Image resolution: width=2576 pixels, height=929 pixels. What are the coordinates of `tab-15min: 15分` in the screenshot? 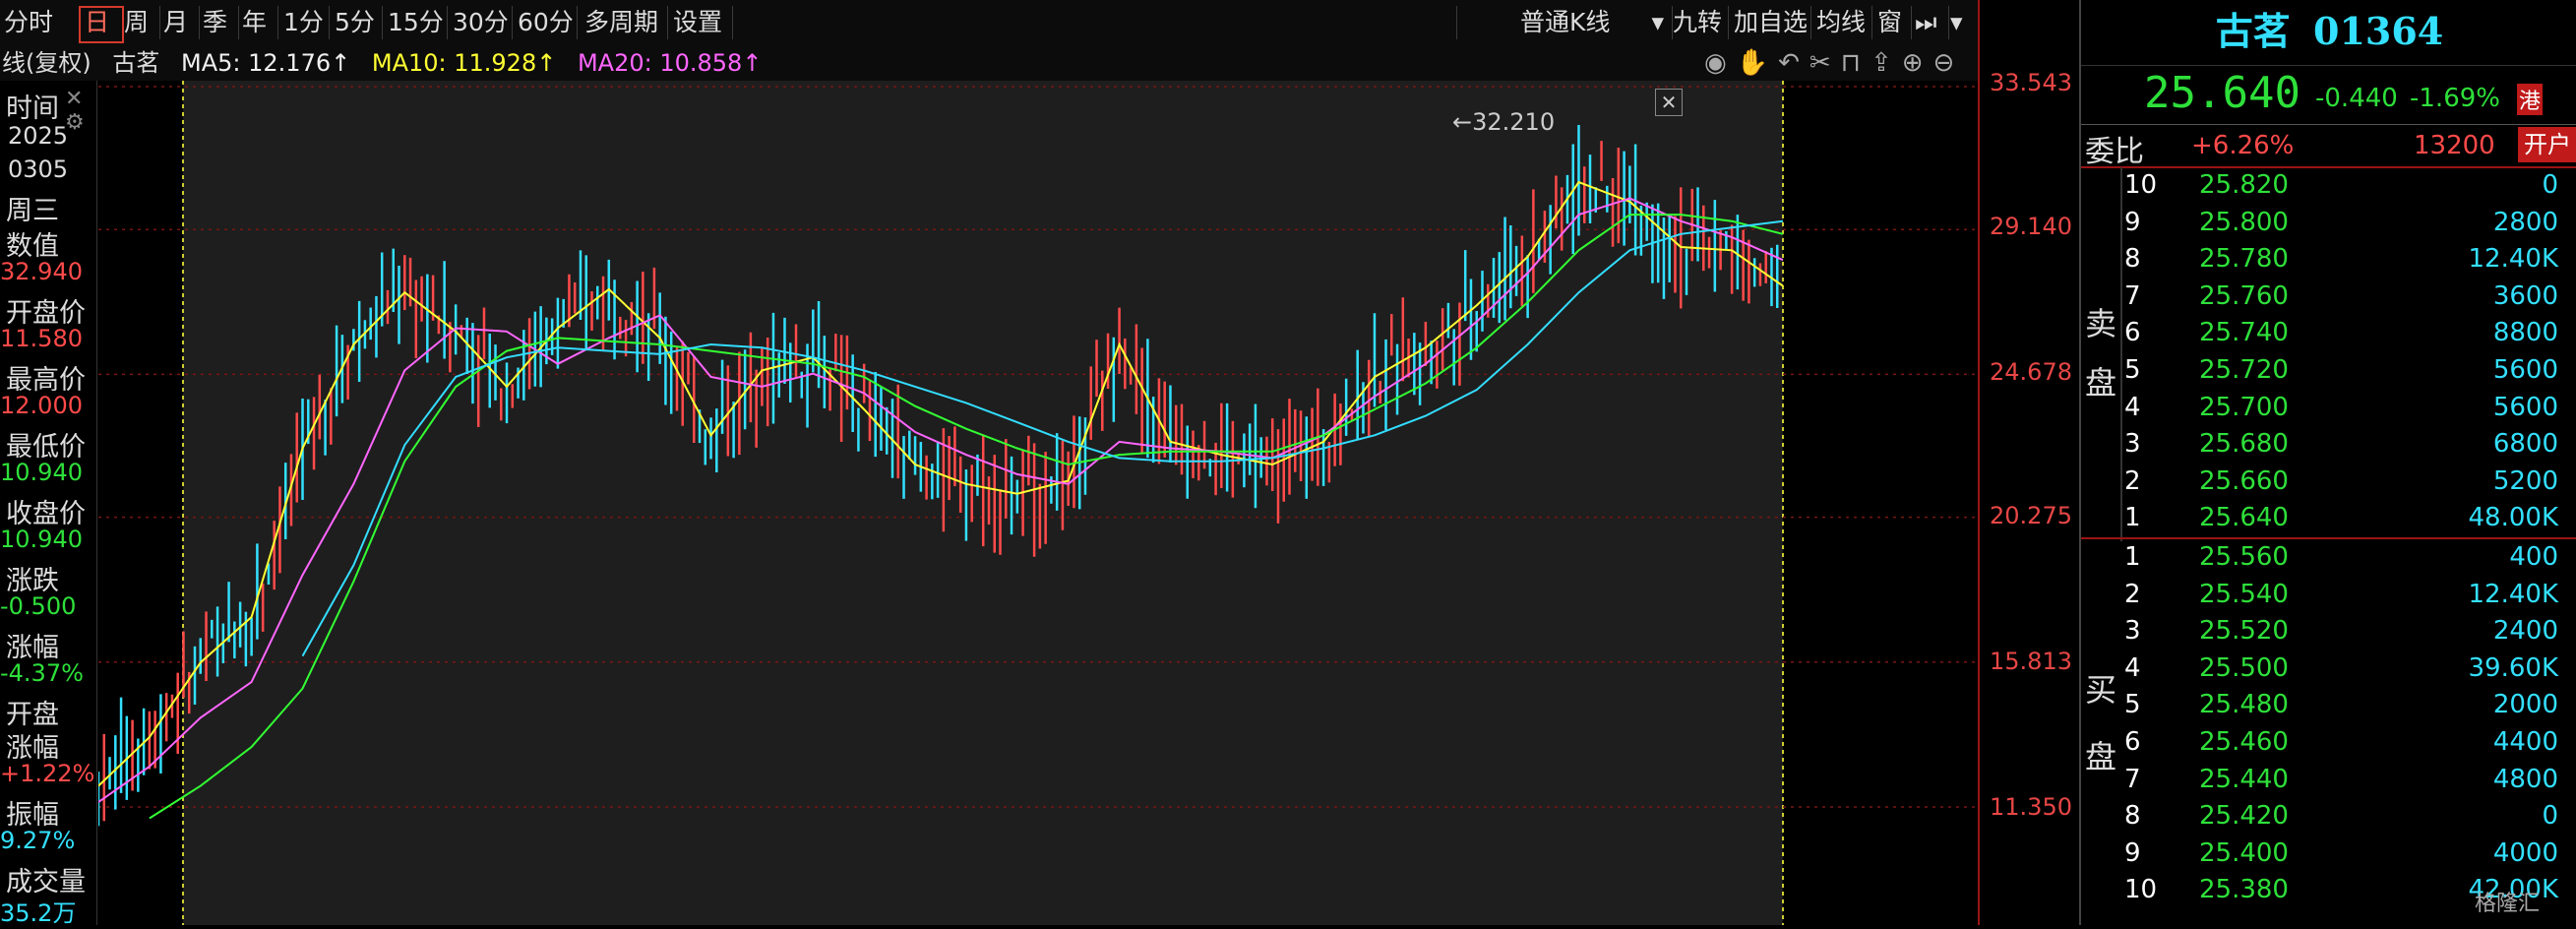 It's located at (416, 22).